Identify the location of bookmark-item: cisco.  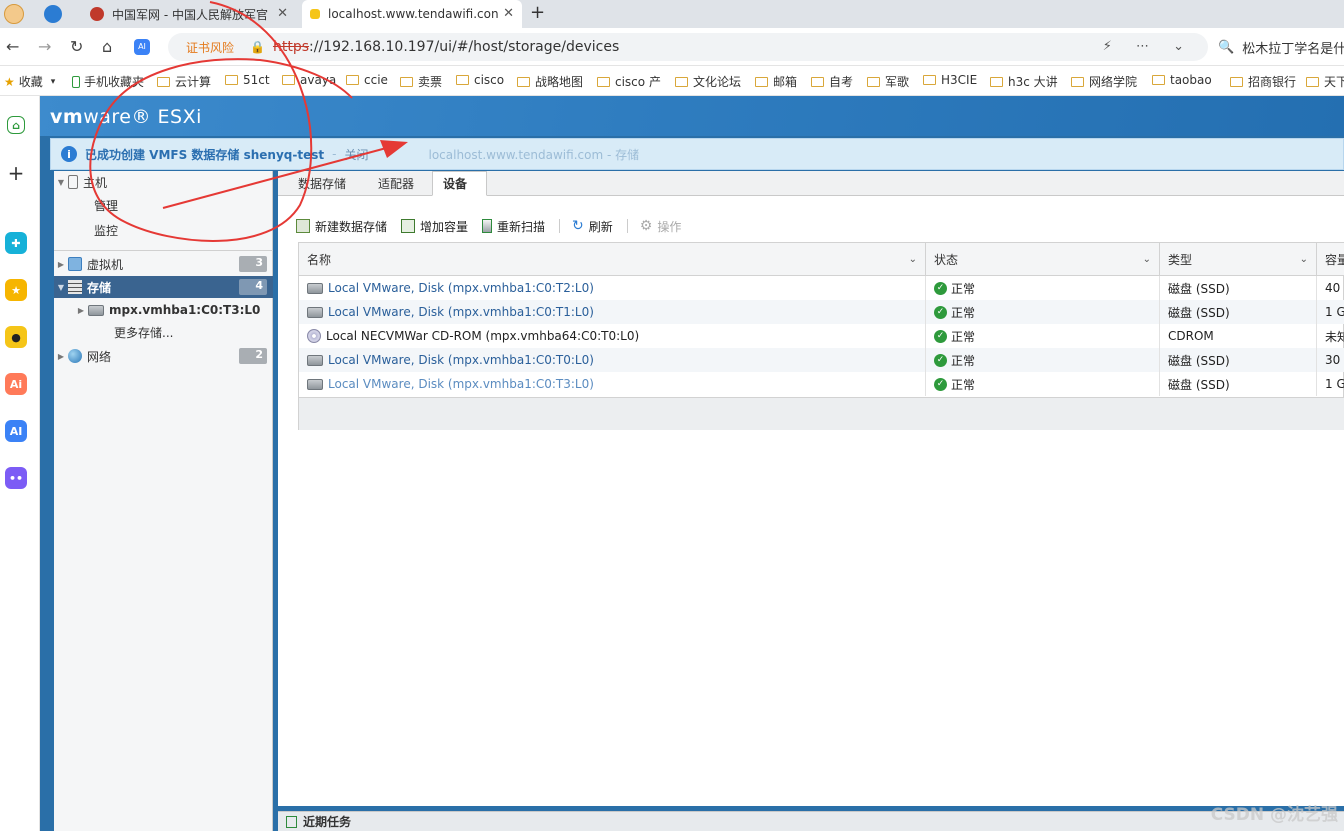
(480, 80).